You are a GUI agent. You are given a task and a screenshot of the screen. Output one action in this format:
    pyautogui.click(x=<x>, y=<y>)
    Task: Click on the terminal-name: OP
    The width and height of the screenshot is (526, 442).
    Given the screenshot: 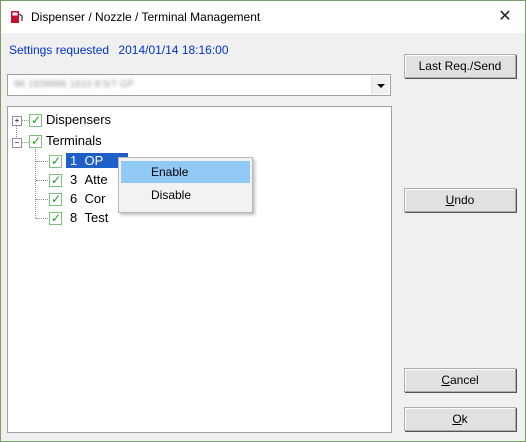 What is the action you would take?
    pyautogui.click(x=94, y=160)
    